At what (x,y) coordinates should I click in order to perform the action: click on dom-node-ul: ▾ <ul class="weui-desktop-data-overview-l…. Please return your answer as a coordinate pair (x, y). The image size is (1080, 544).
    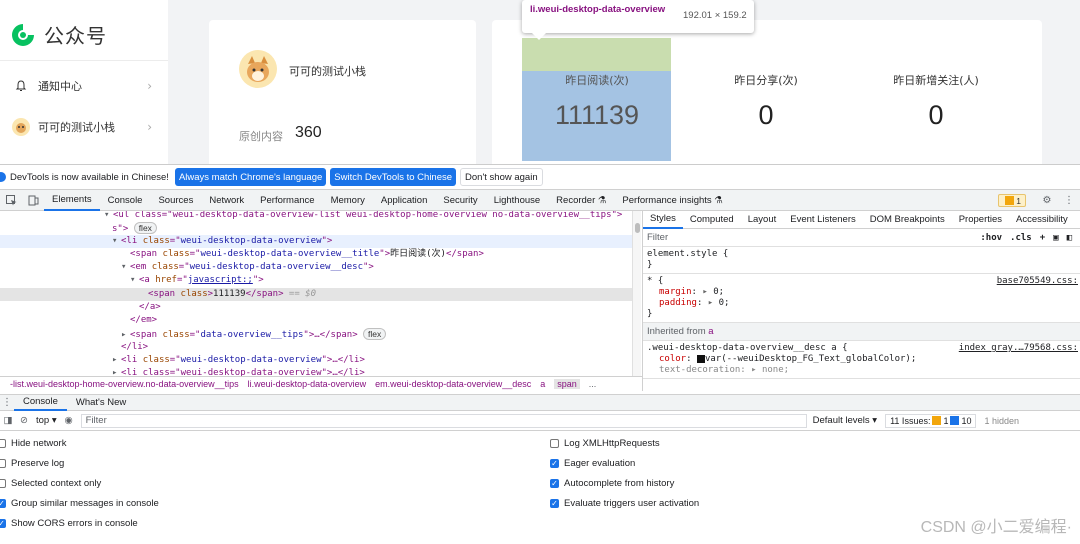
    Looking at the image, I should click on (316, 216).